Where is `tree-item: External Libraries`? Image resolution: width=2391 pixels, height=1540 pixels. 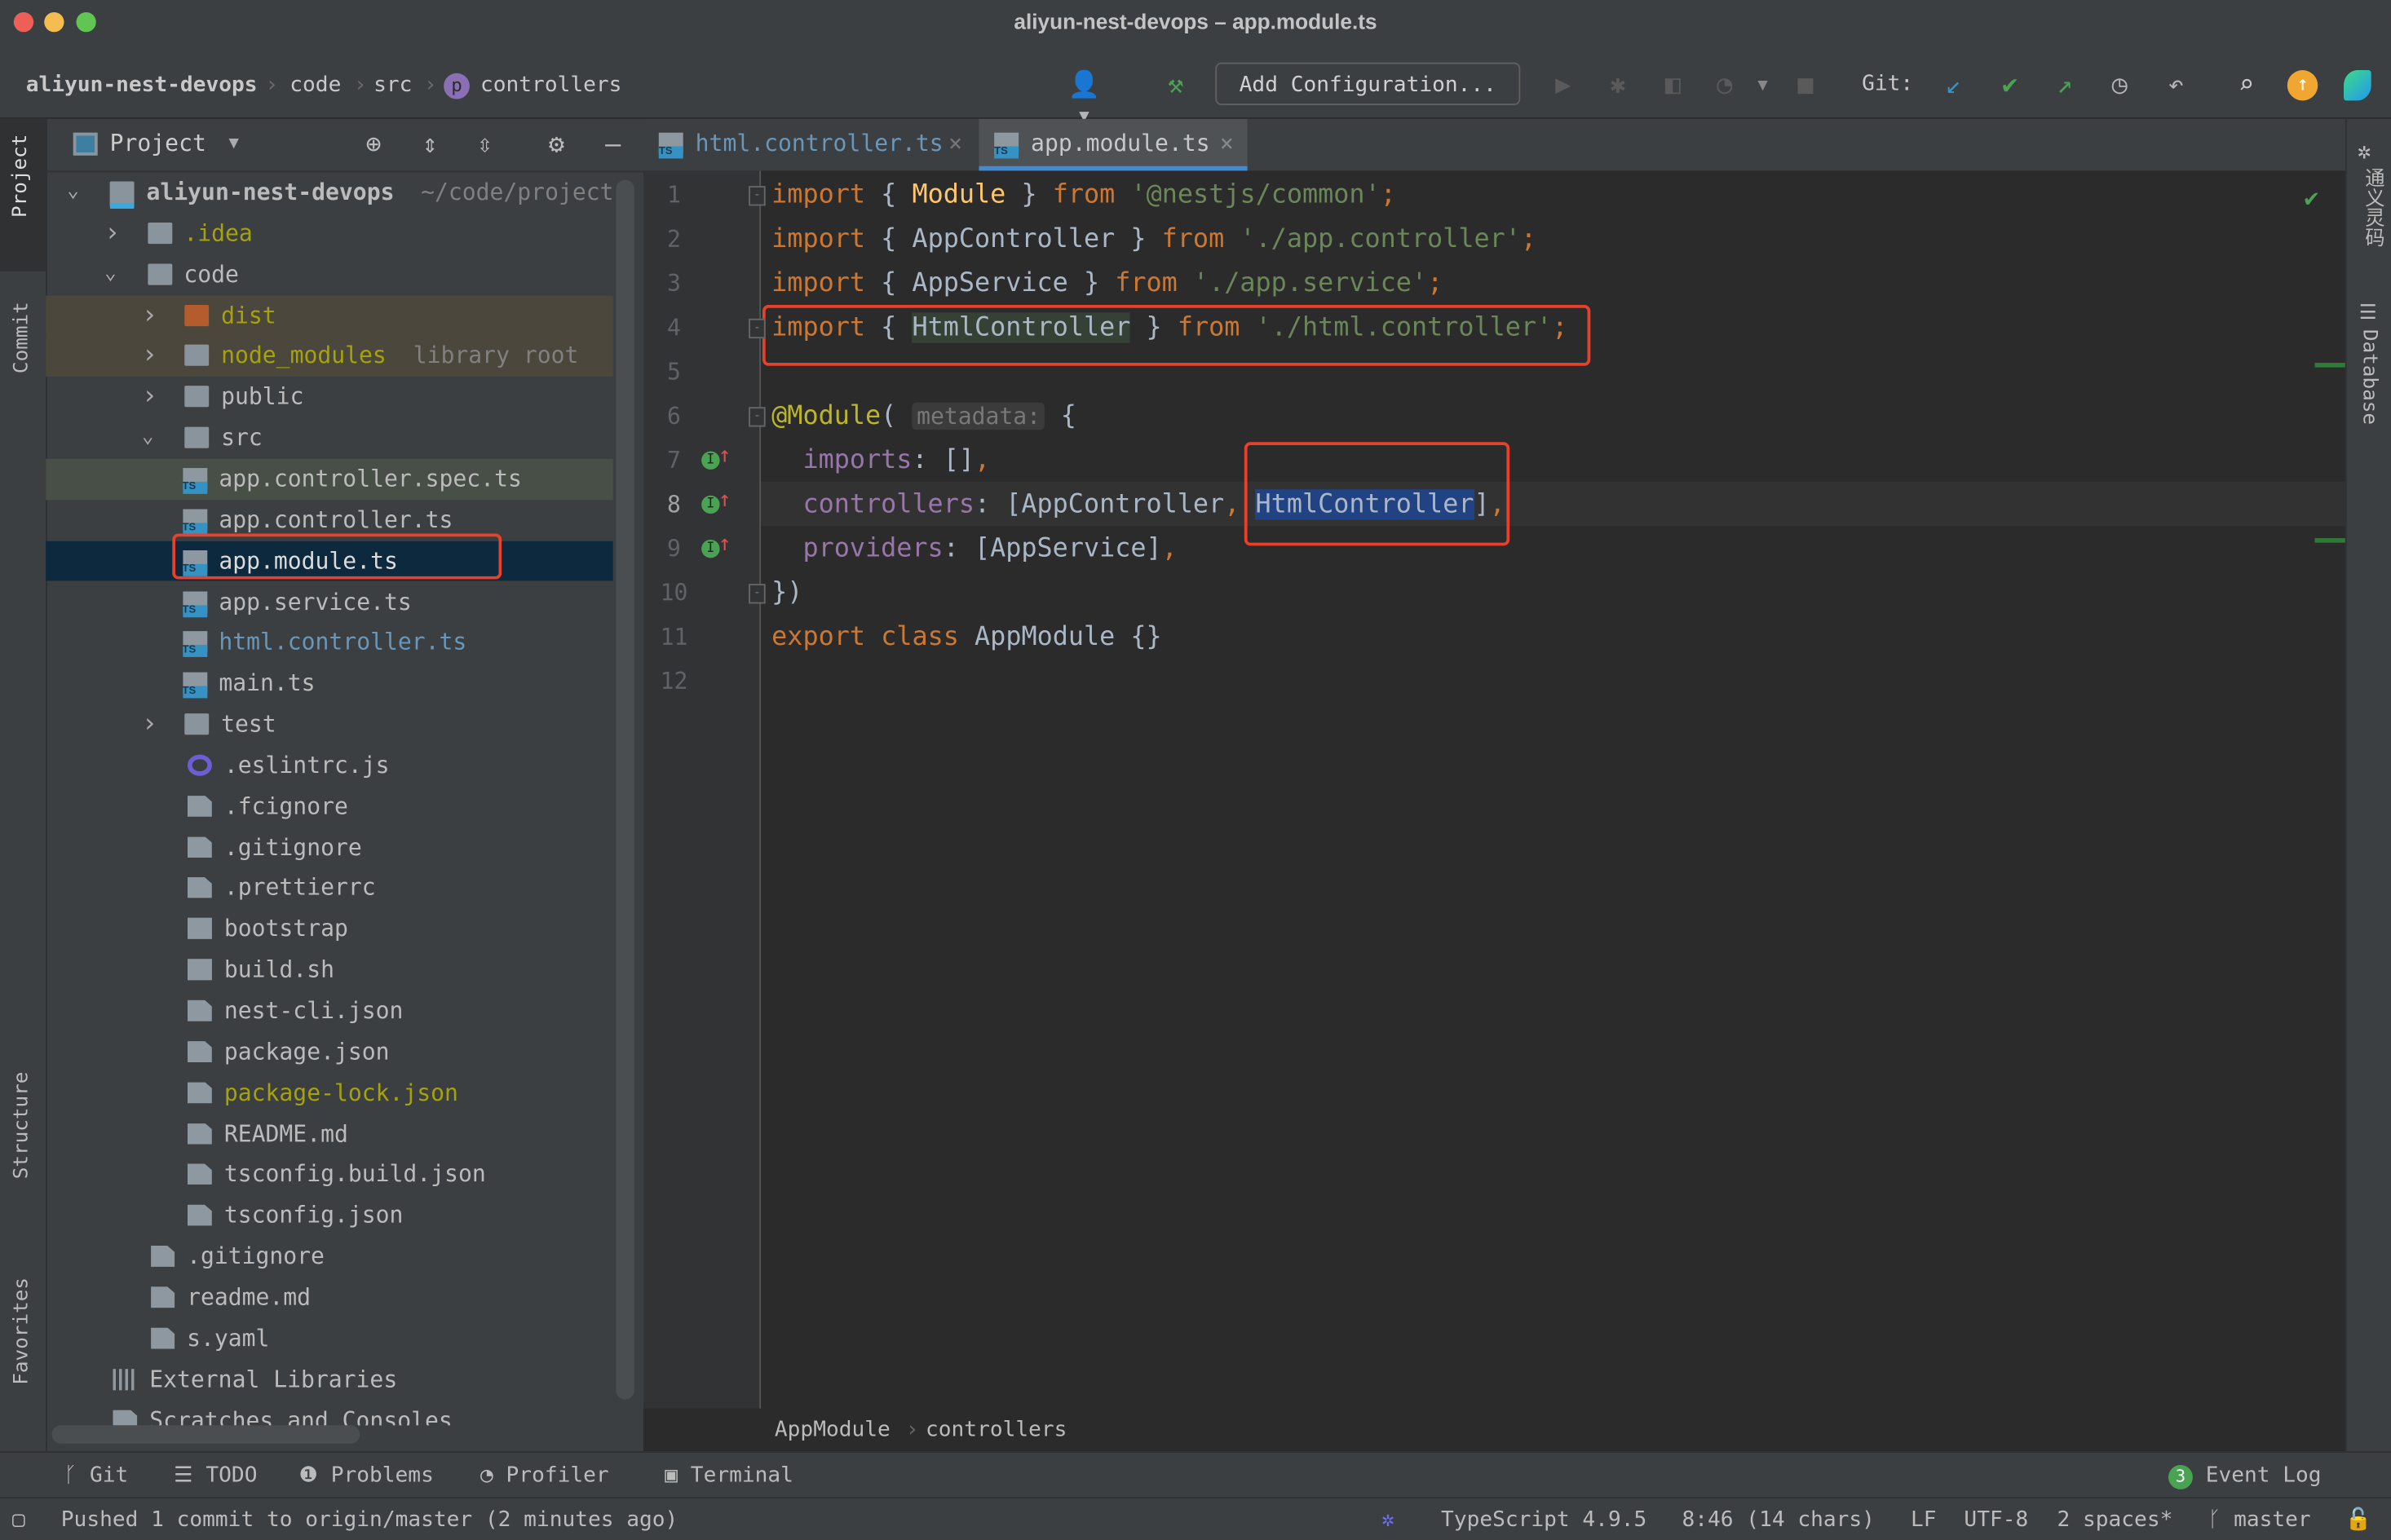 tree-item: External Libraries is located at coordinates (329, 1380).